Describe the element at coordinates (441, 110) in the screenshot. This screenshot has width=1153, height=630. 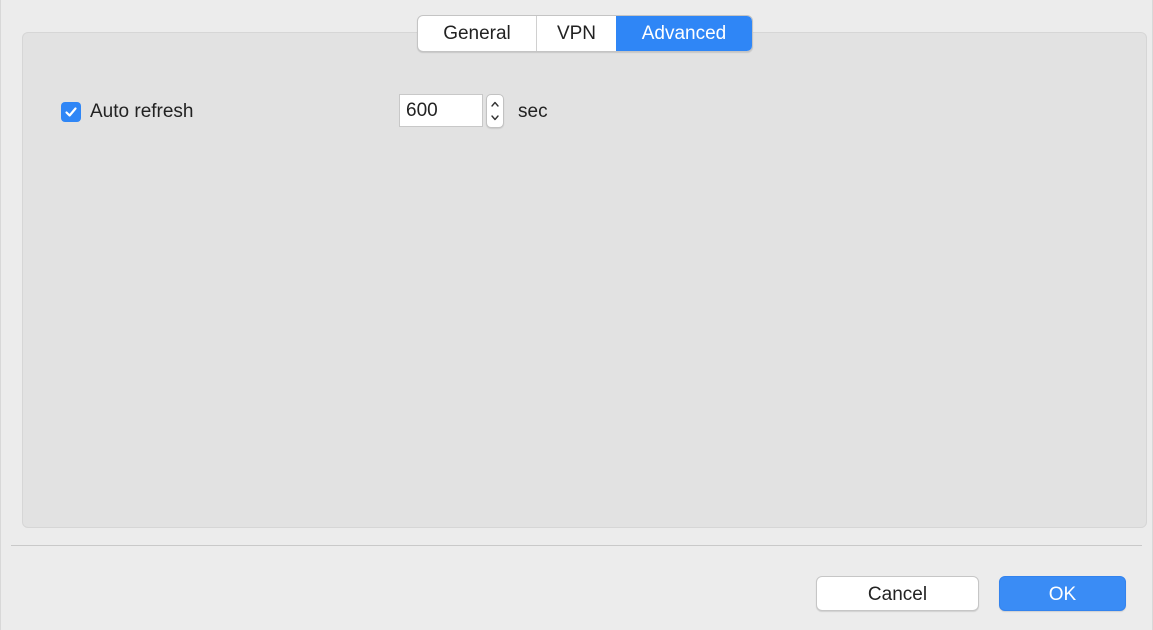
I see `refresh-interval-input` at that location.